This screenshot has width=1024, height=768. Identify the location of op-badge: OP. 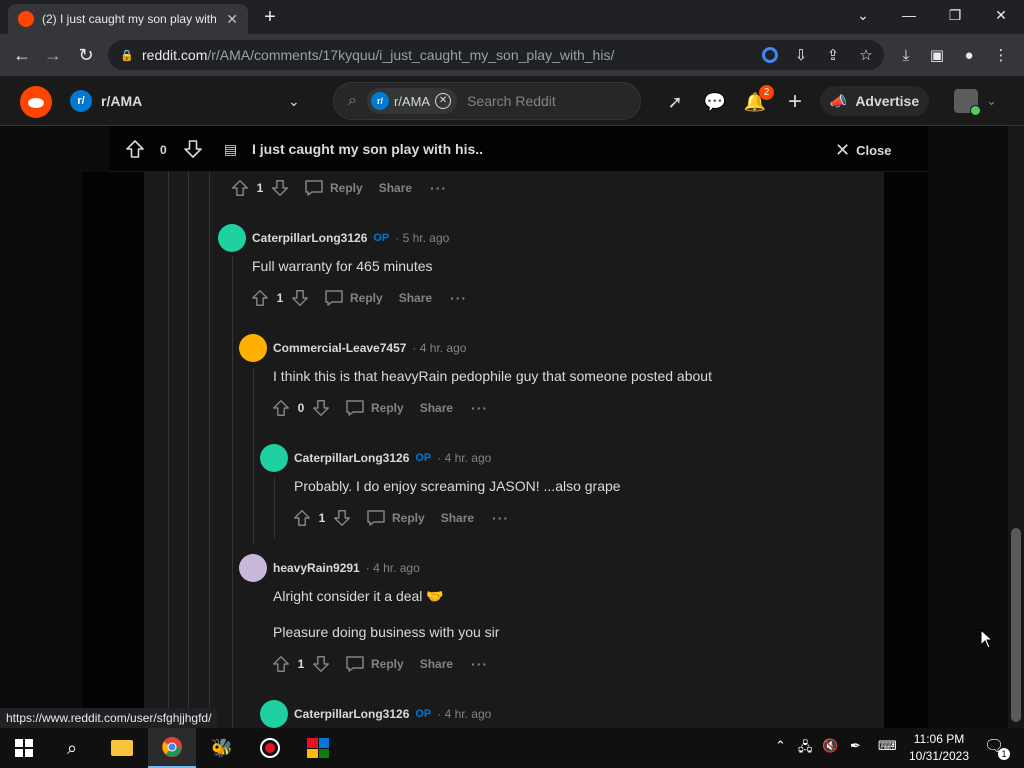
(423, 458).